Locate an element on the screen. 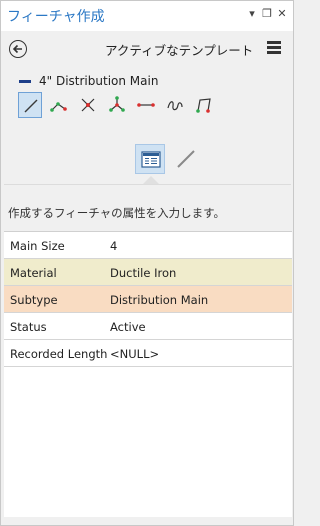 The height and width of the screenshot is (526, 320). geometry-view-button is located at coordinates (186, 159).